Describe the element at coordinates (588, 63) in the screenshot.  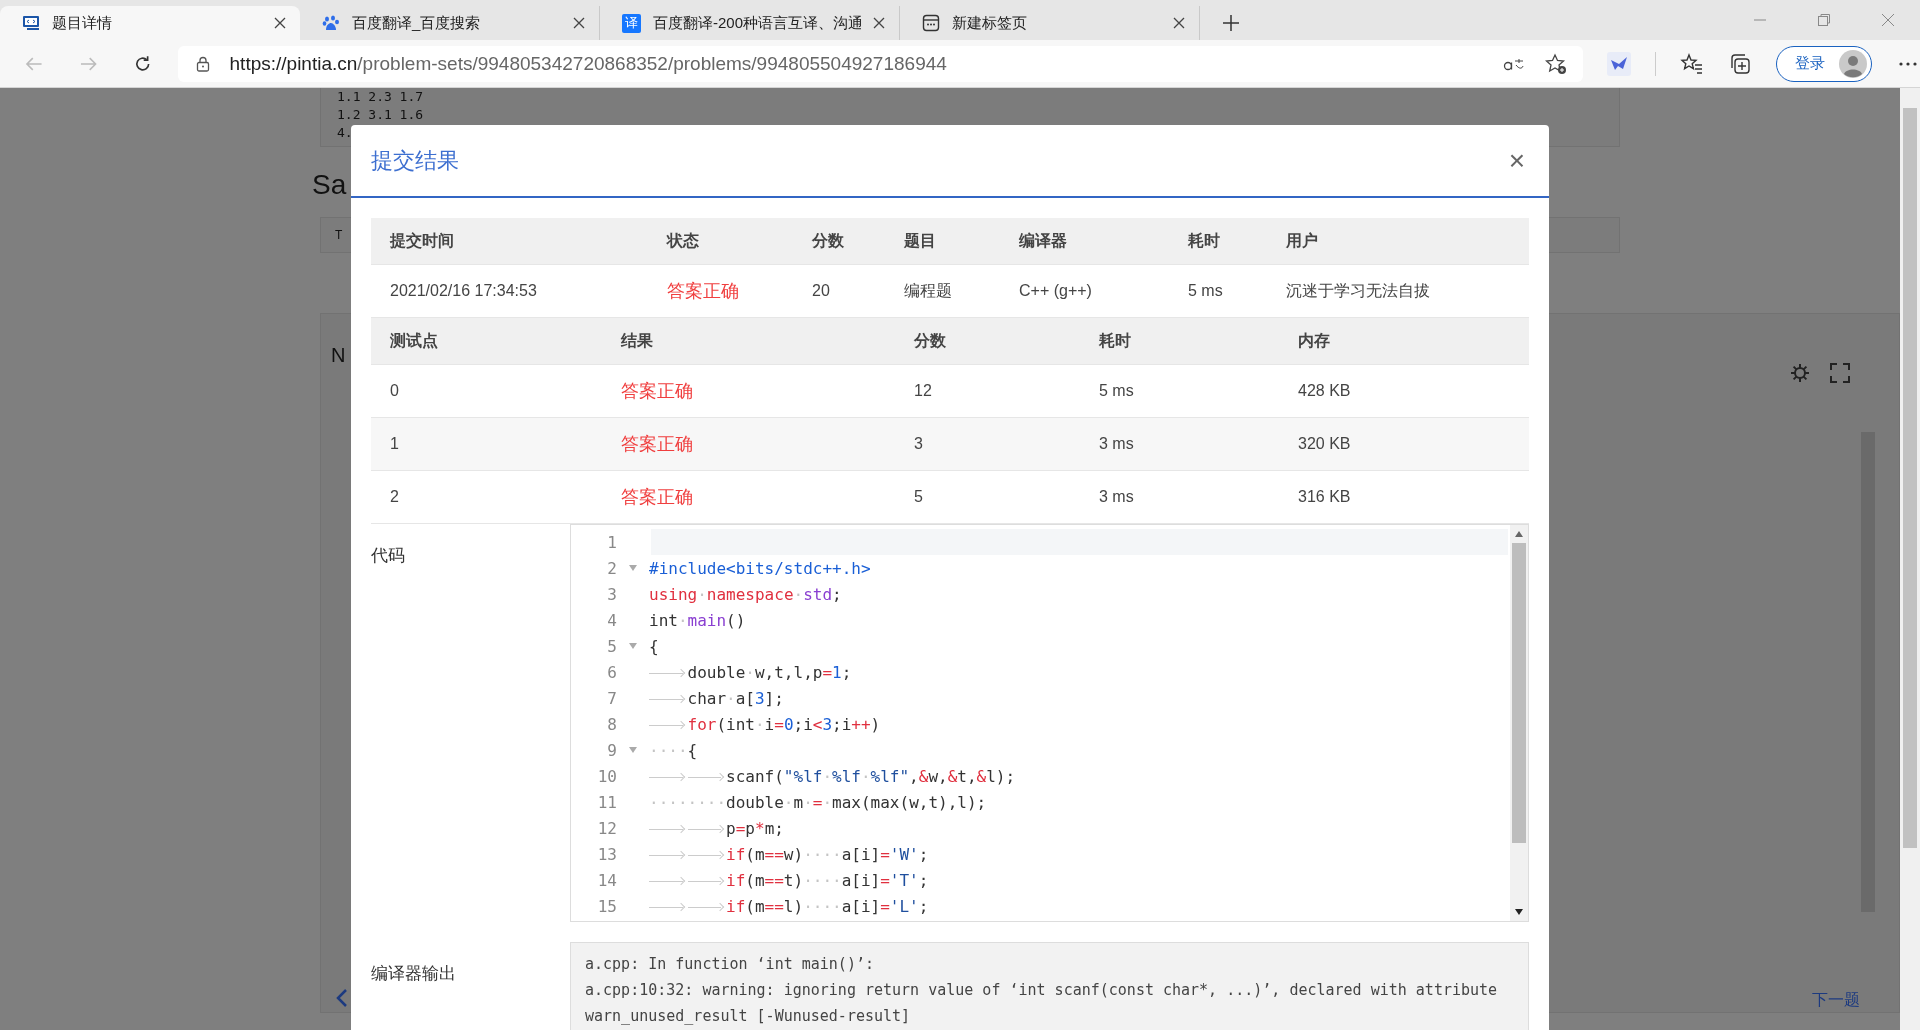
I see `url-text: https://pintia.cn/problem-sets/994805342720868352/problems/994805504927186944` at that location.